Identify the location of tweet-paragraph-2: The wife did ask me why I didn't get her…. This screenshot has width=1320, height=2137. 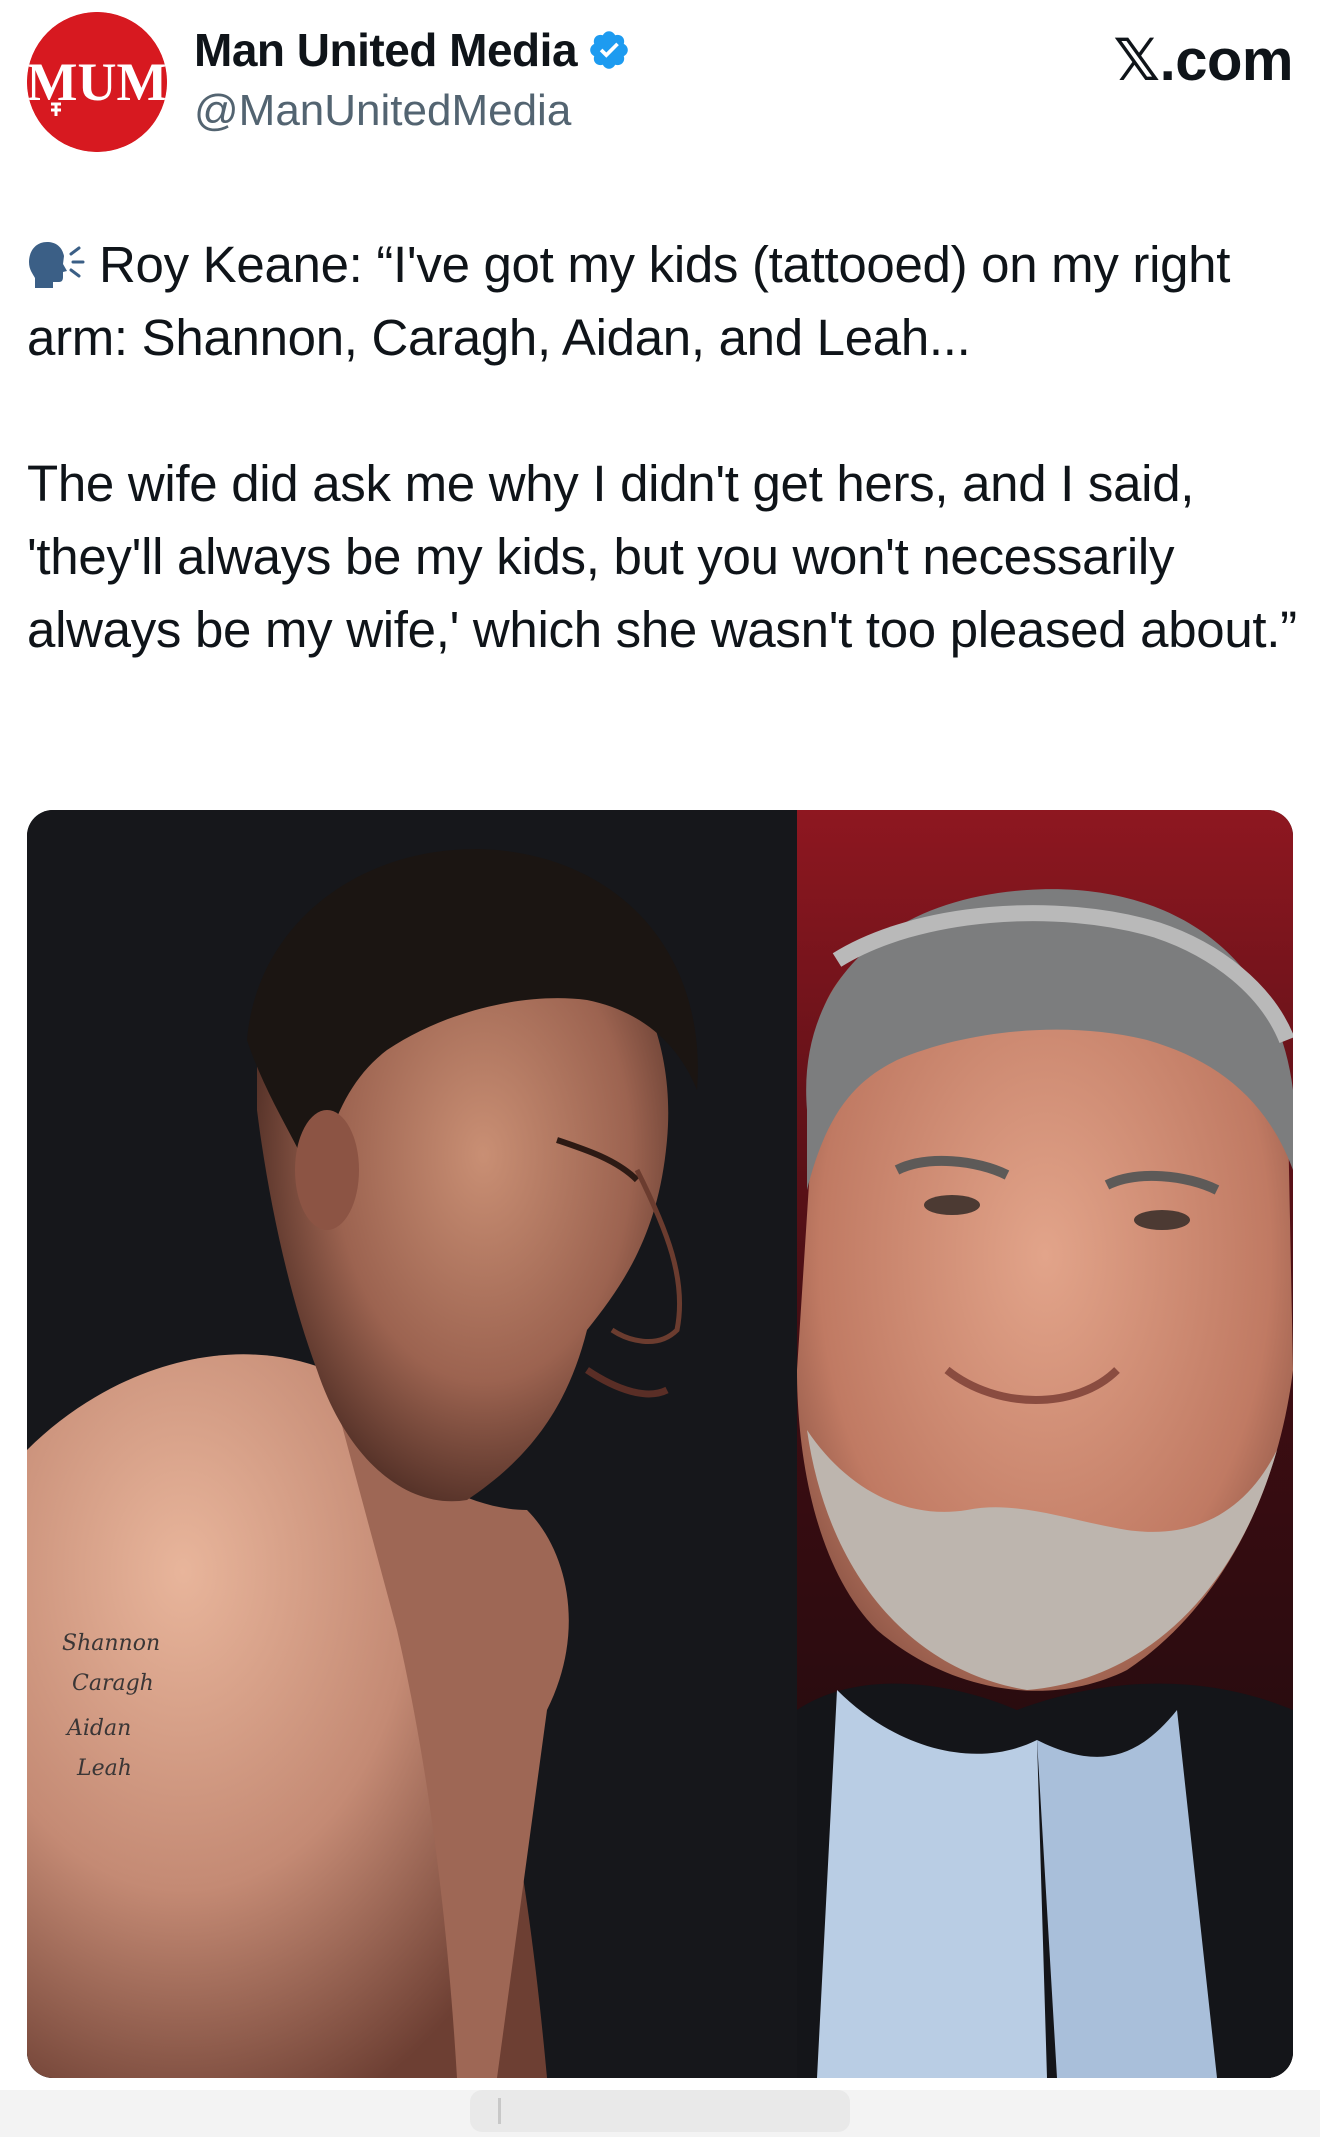
(662, 556).